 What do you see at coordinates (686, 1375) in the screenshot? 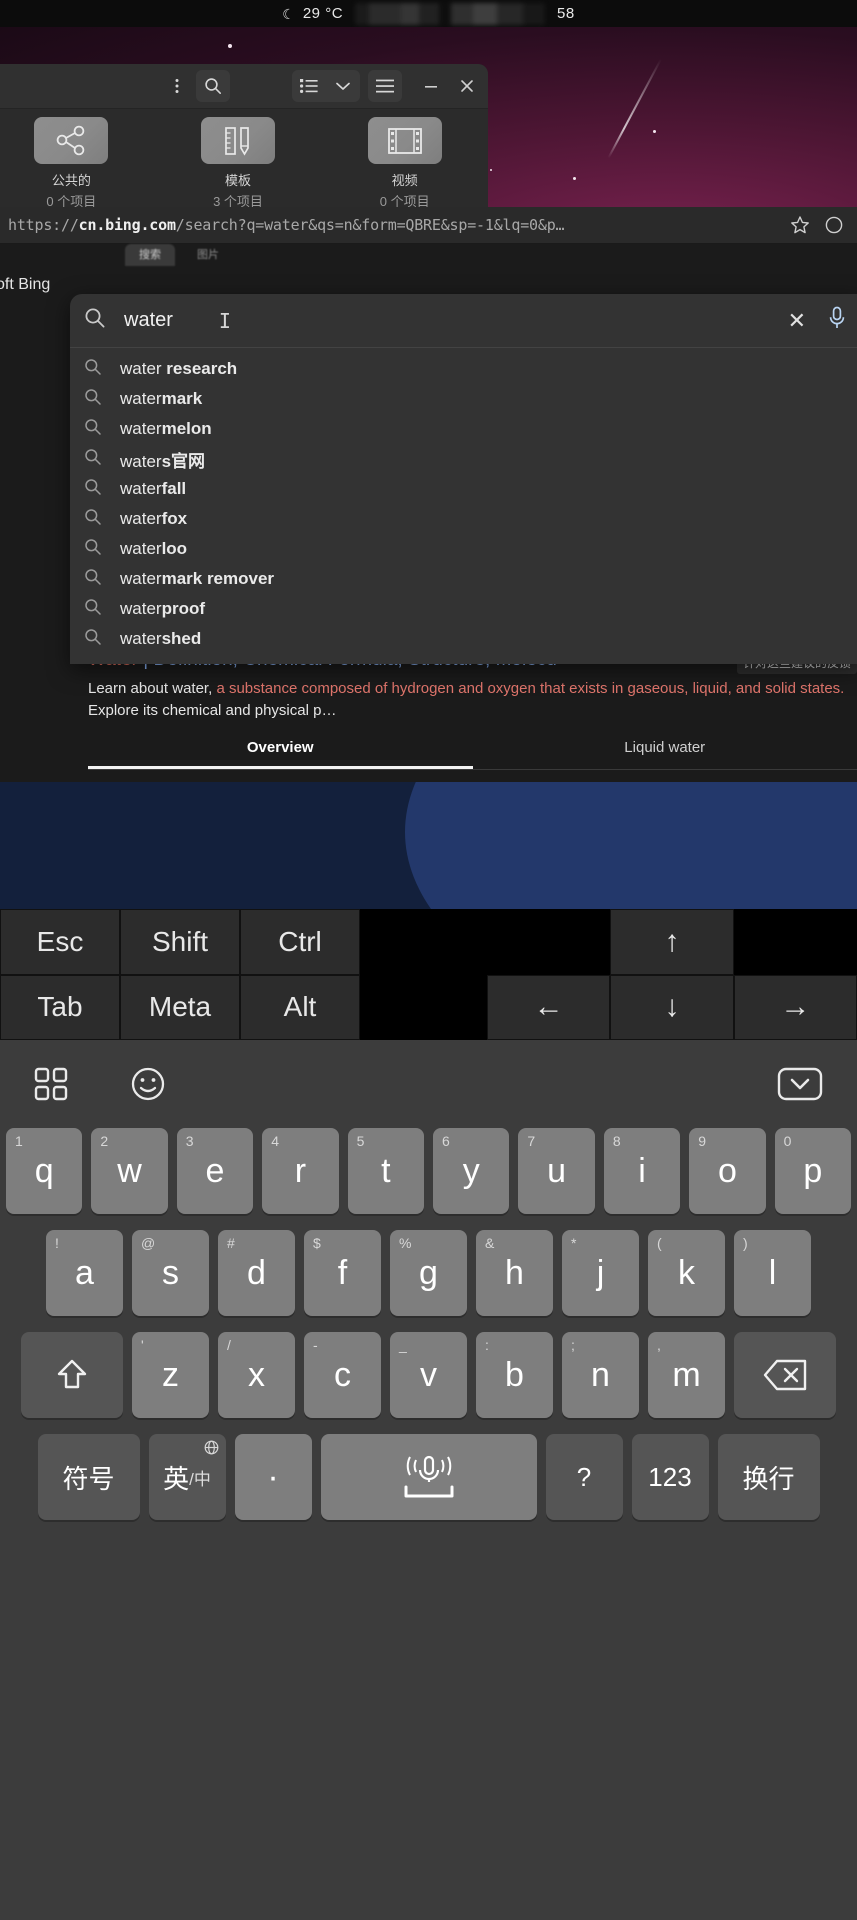
I see `key-m: ,m` at bounding box center [686, 1375].